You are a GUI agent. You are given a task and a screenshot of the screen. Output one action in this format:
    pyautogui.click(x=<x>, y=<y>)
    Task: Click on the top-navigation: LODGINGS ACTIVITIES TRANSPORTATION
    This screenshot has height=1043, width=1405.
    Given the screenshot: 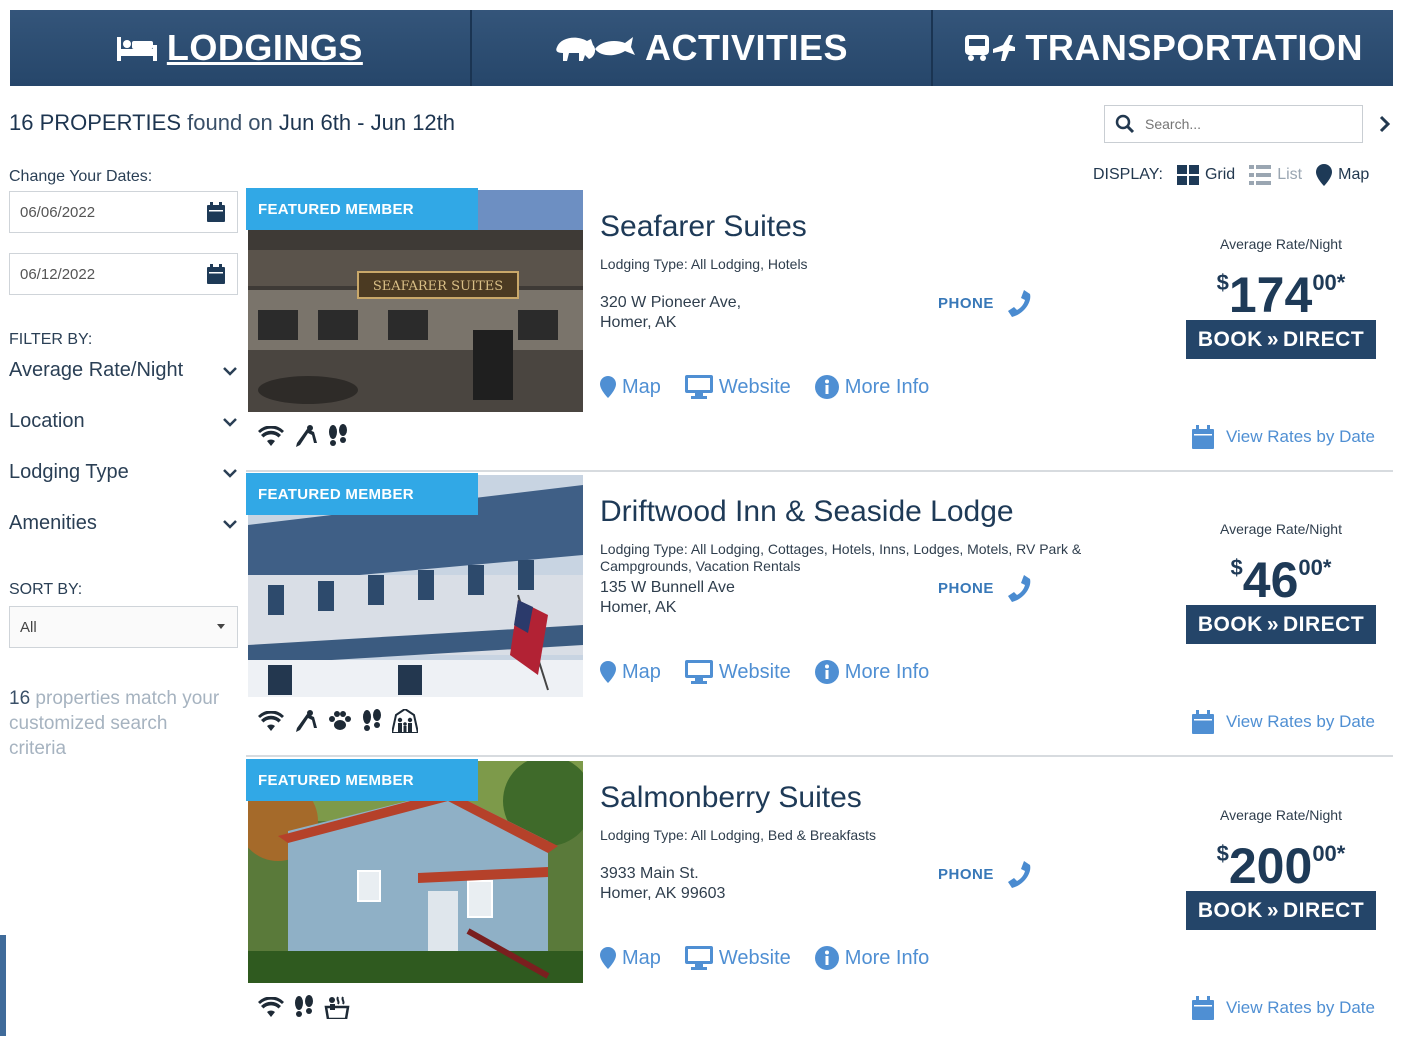 What is the action you would take?
    pyautogui.click(x=702, y=48)
    